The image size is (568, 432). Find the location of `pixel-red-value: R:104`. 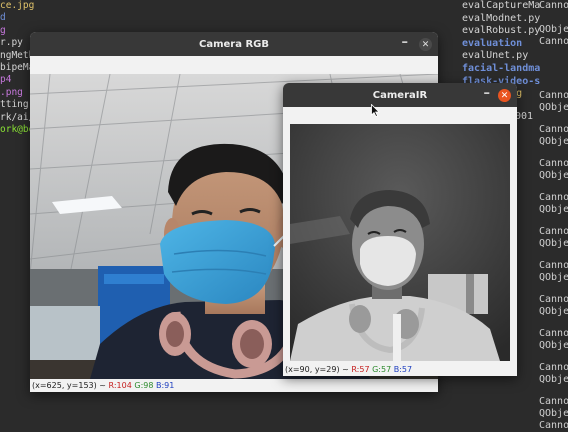

pixel-red-value: R:104 is located at coordinates (120, 385).